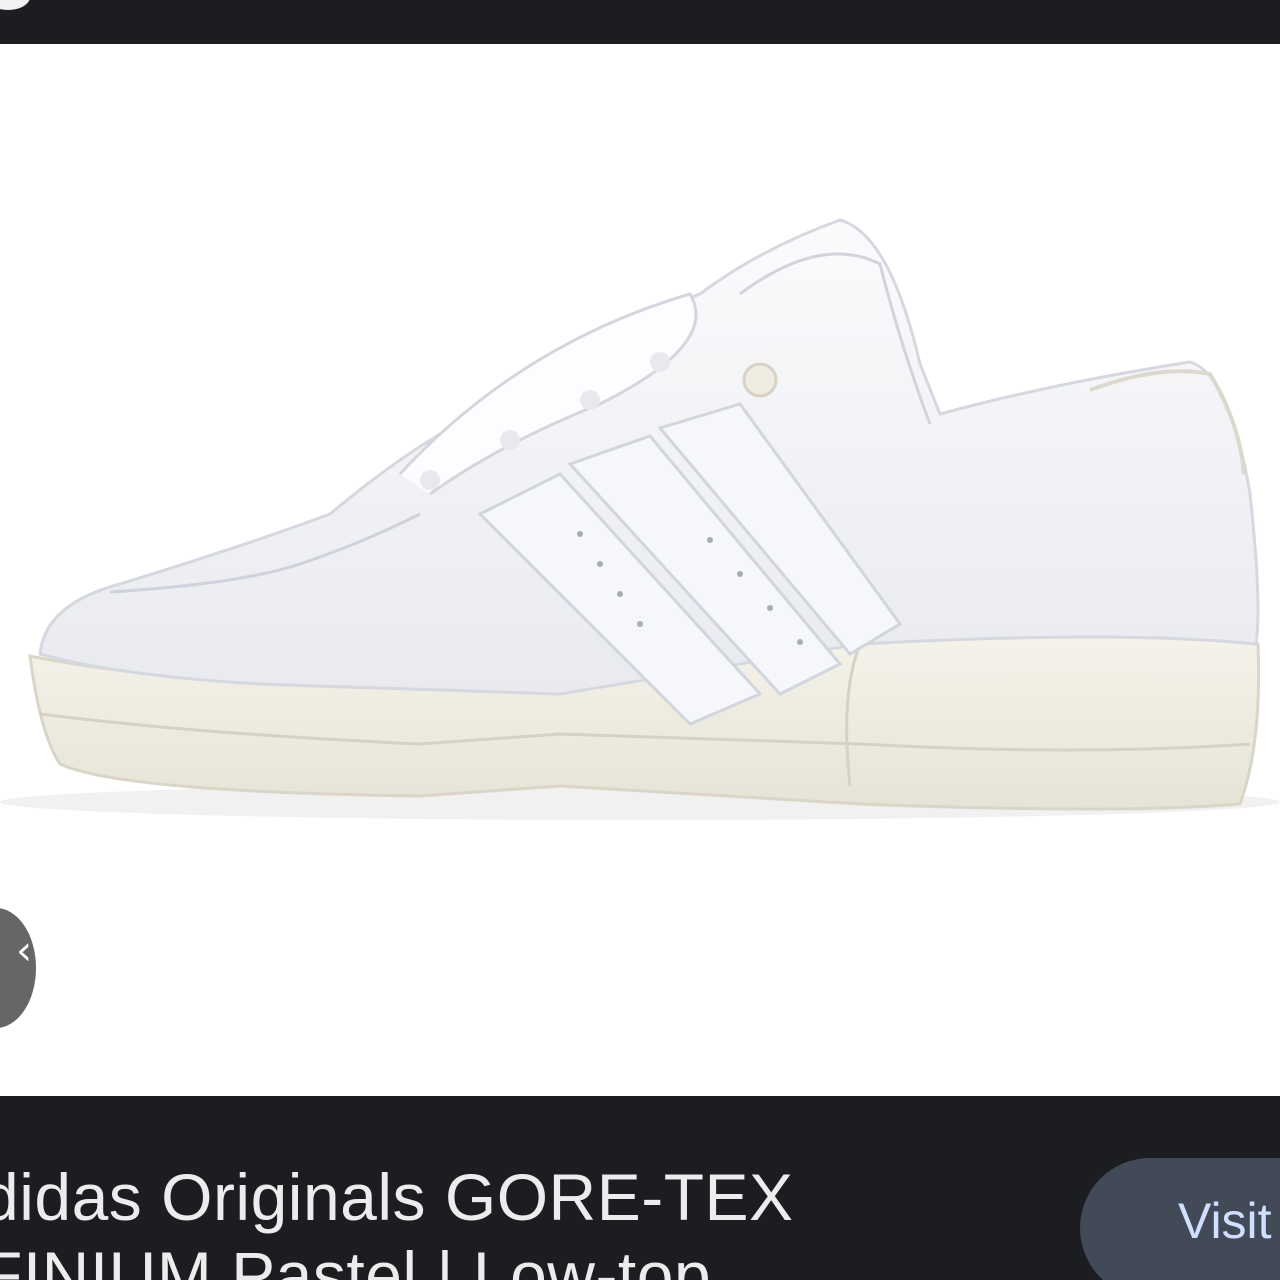 The width and height of the screenshot is (1280, 1280). I want to click on top-bar, so click(640, 22).